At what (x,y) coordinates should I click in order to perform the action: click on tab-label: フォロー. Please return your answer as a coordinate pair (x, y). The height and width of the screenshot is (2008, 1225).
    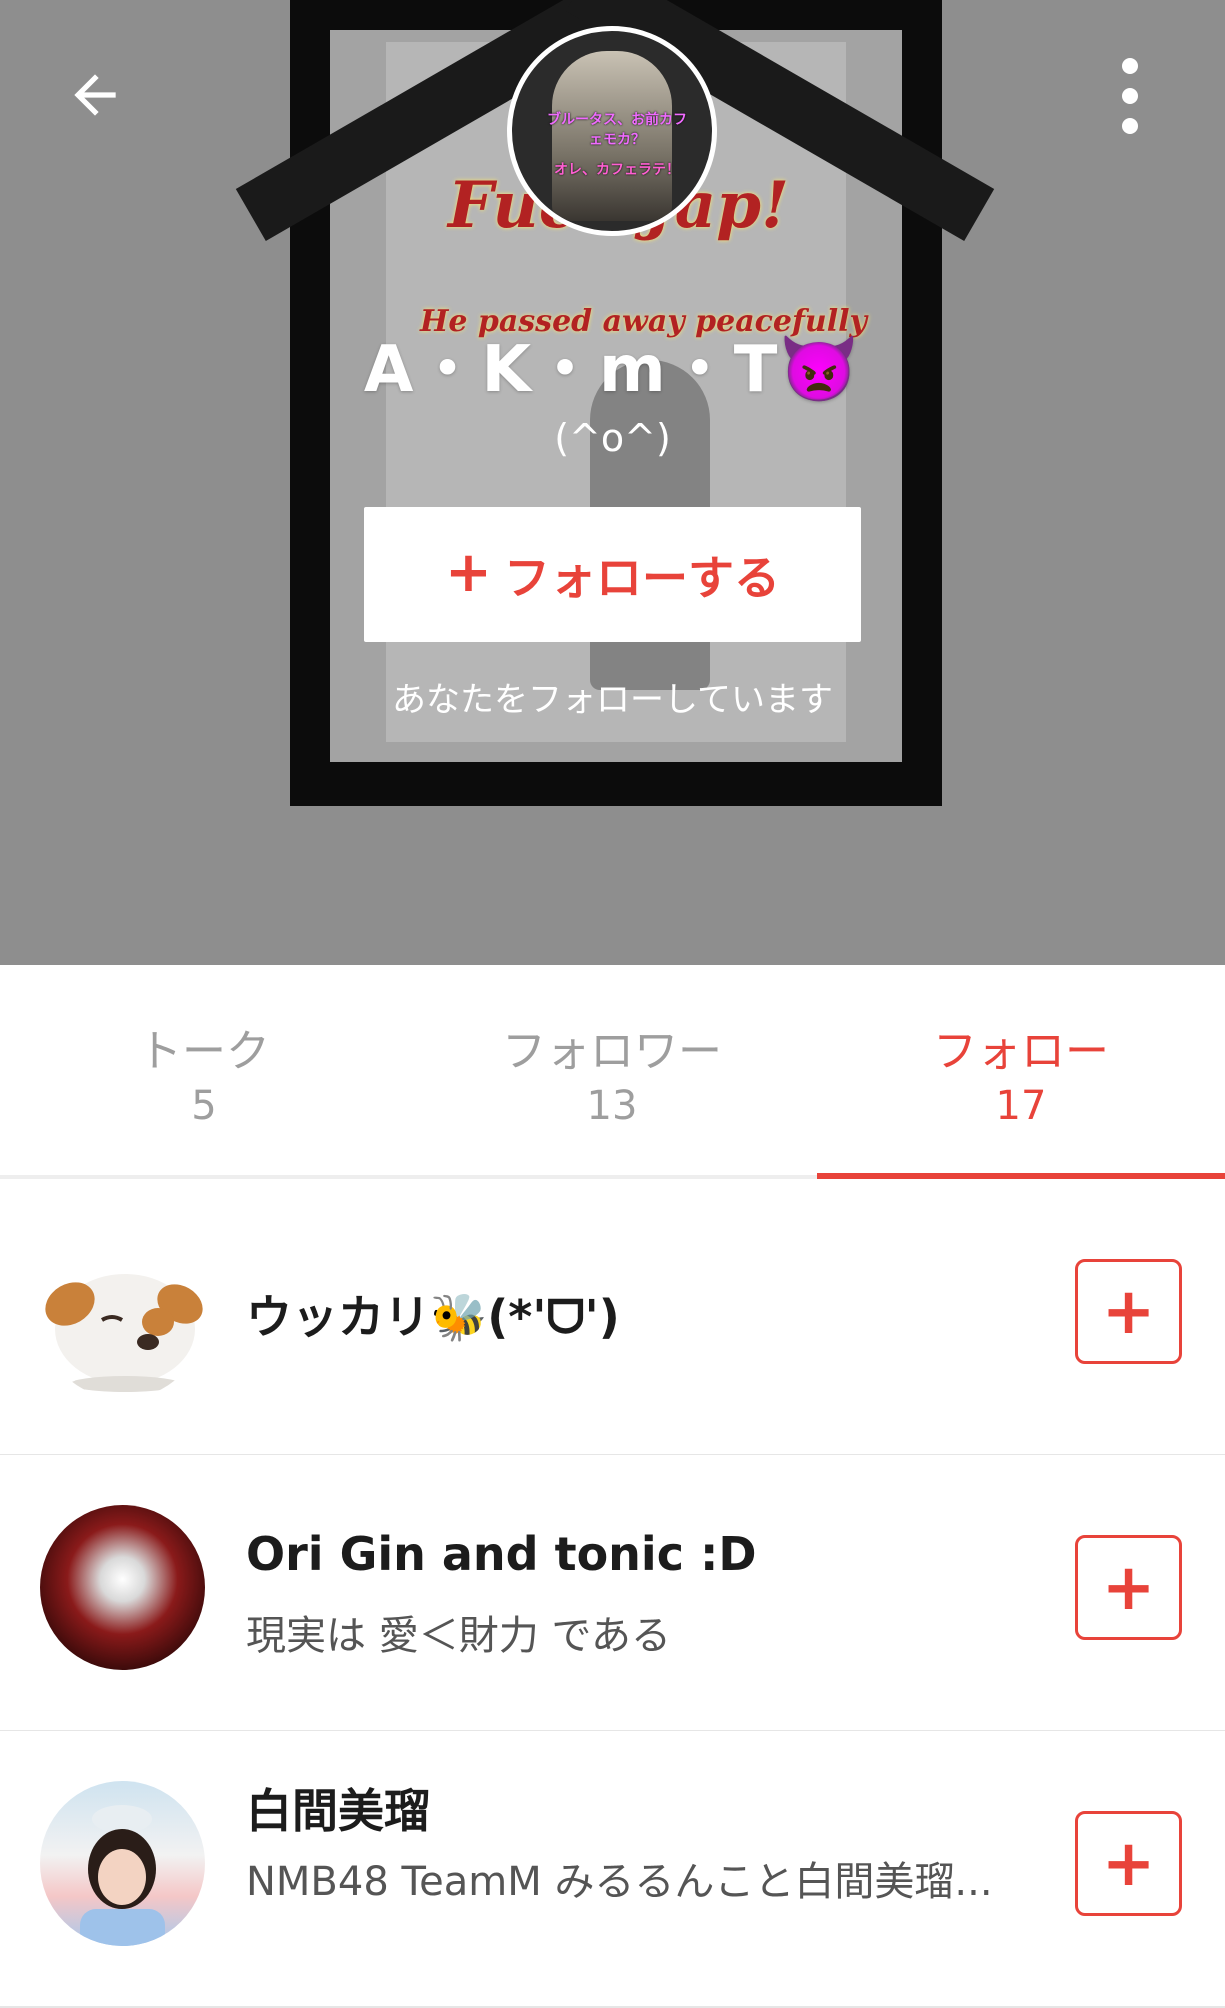
    Looking at the image, I should click on (1021, 1051).